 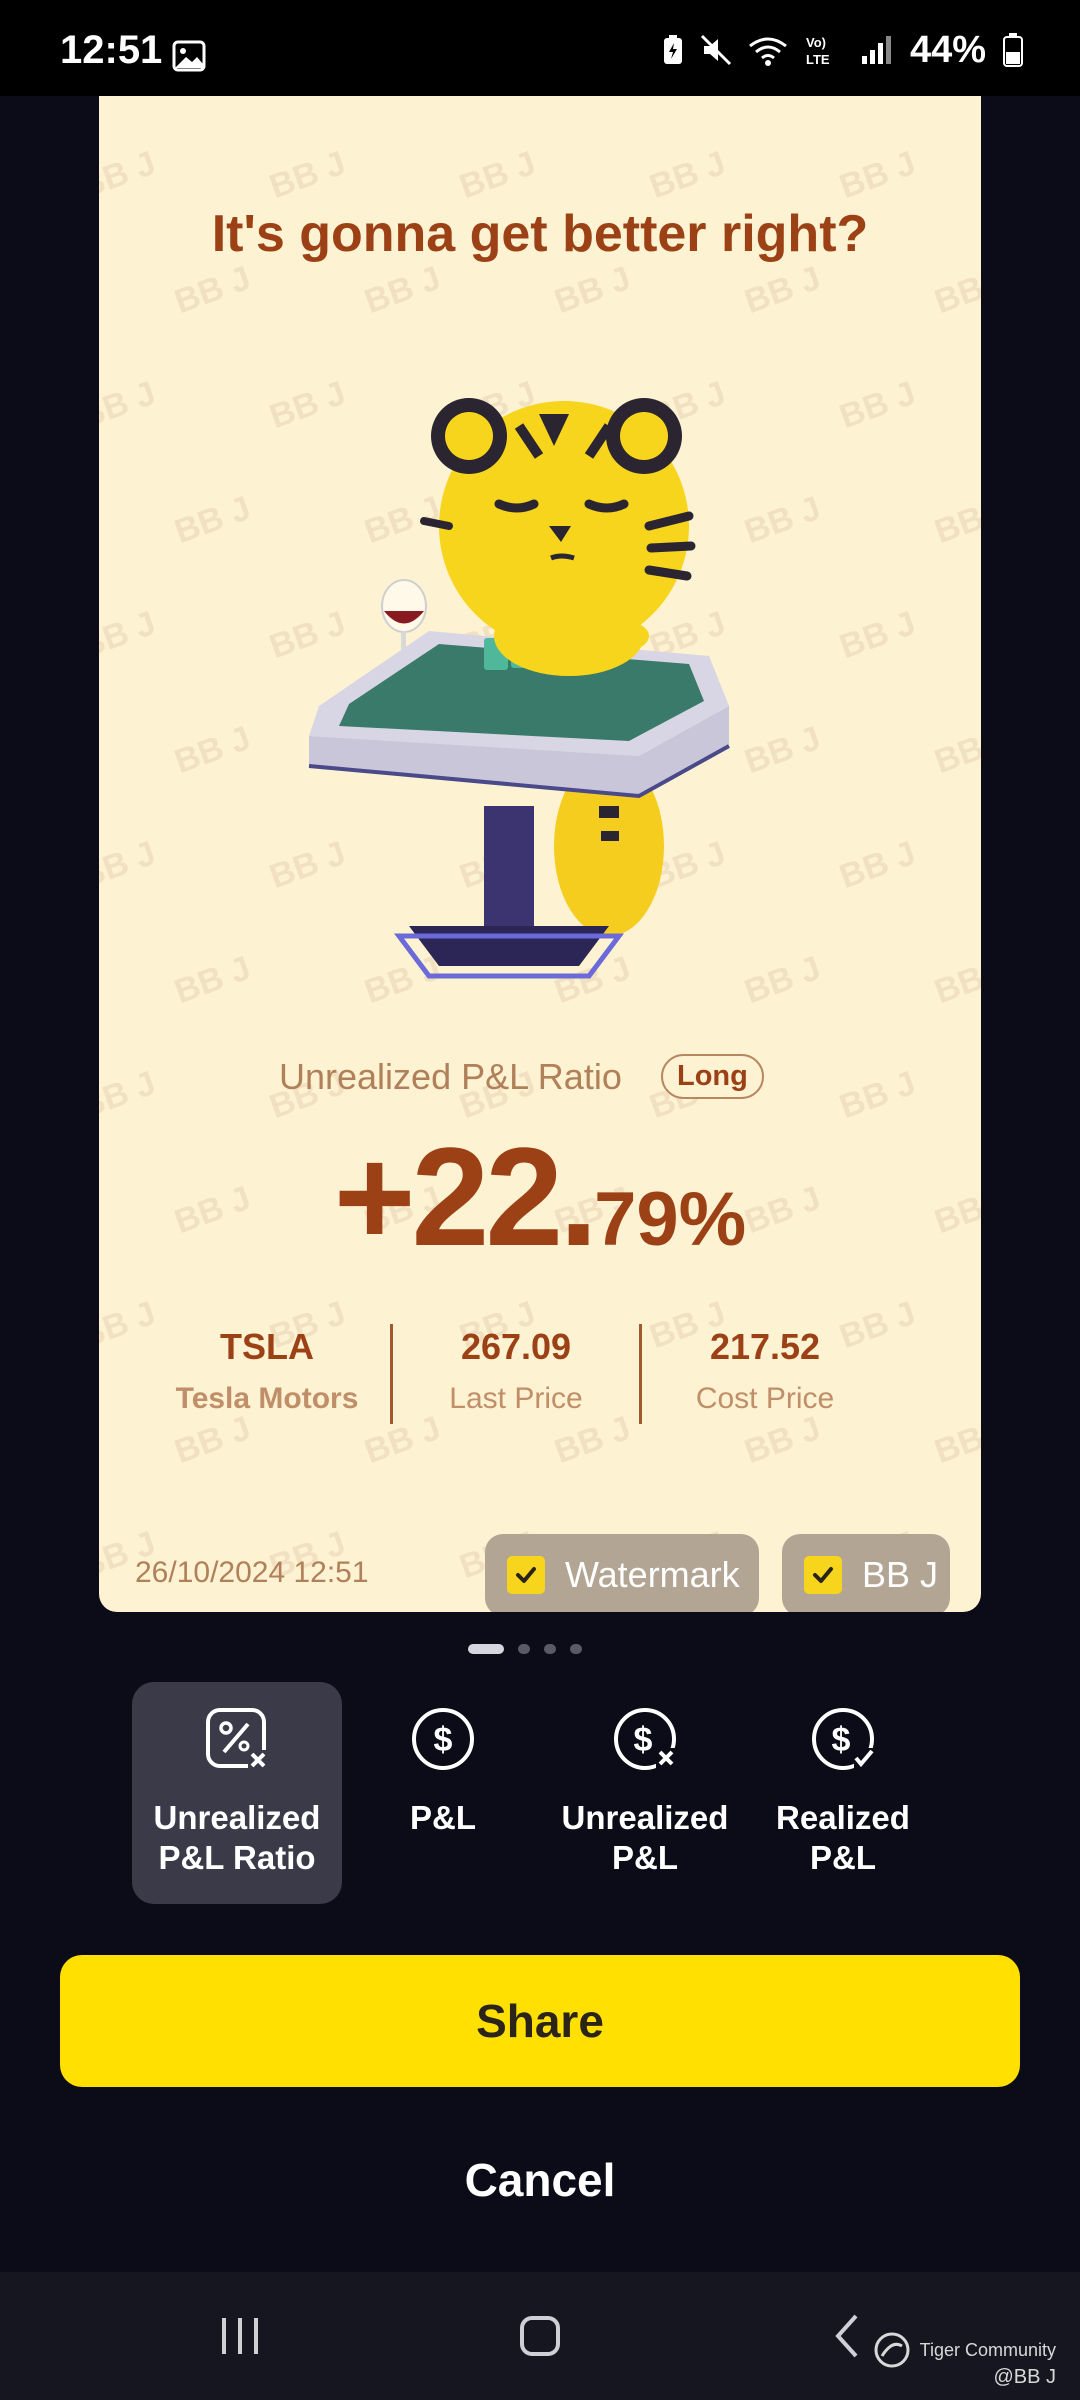 I want to click on name-toggle: BB J, so click(x=866, y=1573).